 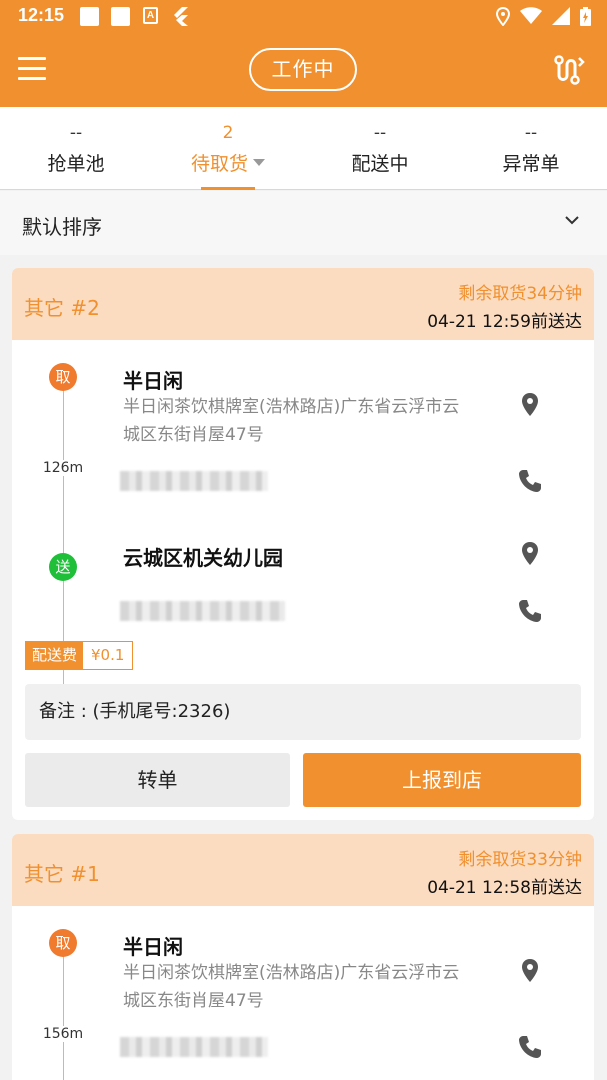 What do you see at coordinates (55, 655) in the screenshot?
I see `delivery-fee-label: 配送费` at bounding box center [55, 655].